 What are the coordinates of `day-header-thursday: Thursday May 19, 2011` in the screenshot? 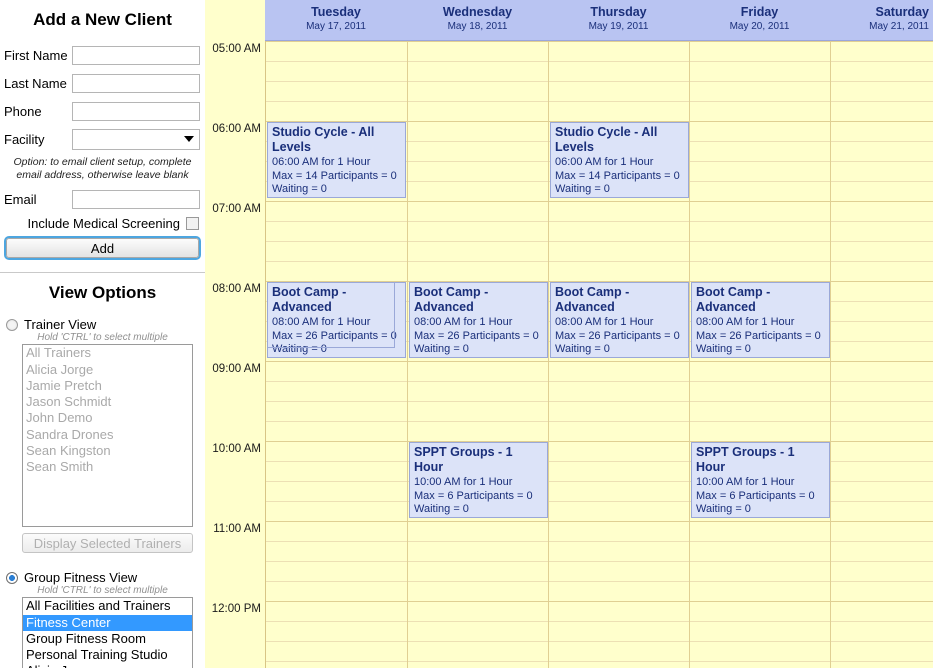 It's located at (618, 20).